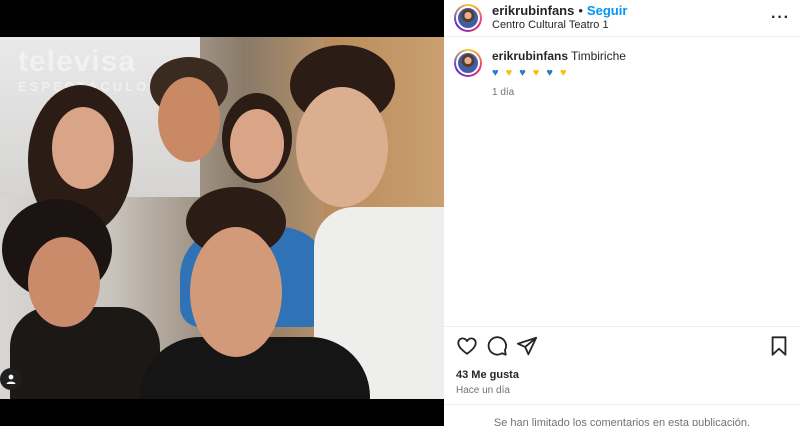  I want to click on likes-count: 43 Me gusta, so click(623, 375).